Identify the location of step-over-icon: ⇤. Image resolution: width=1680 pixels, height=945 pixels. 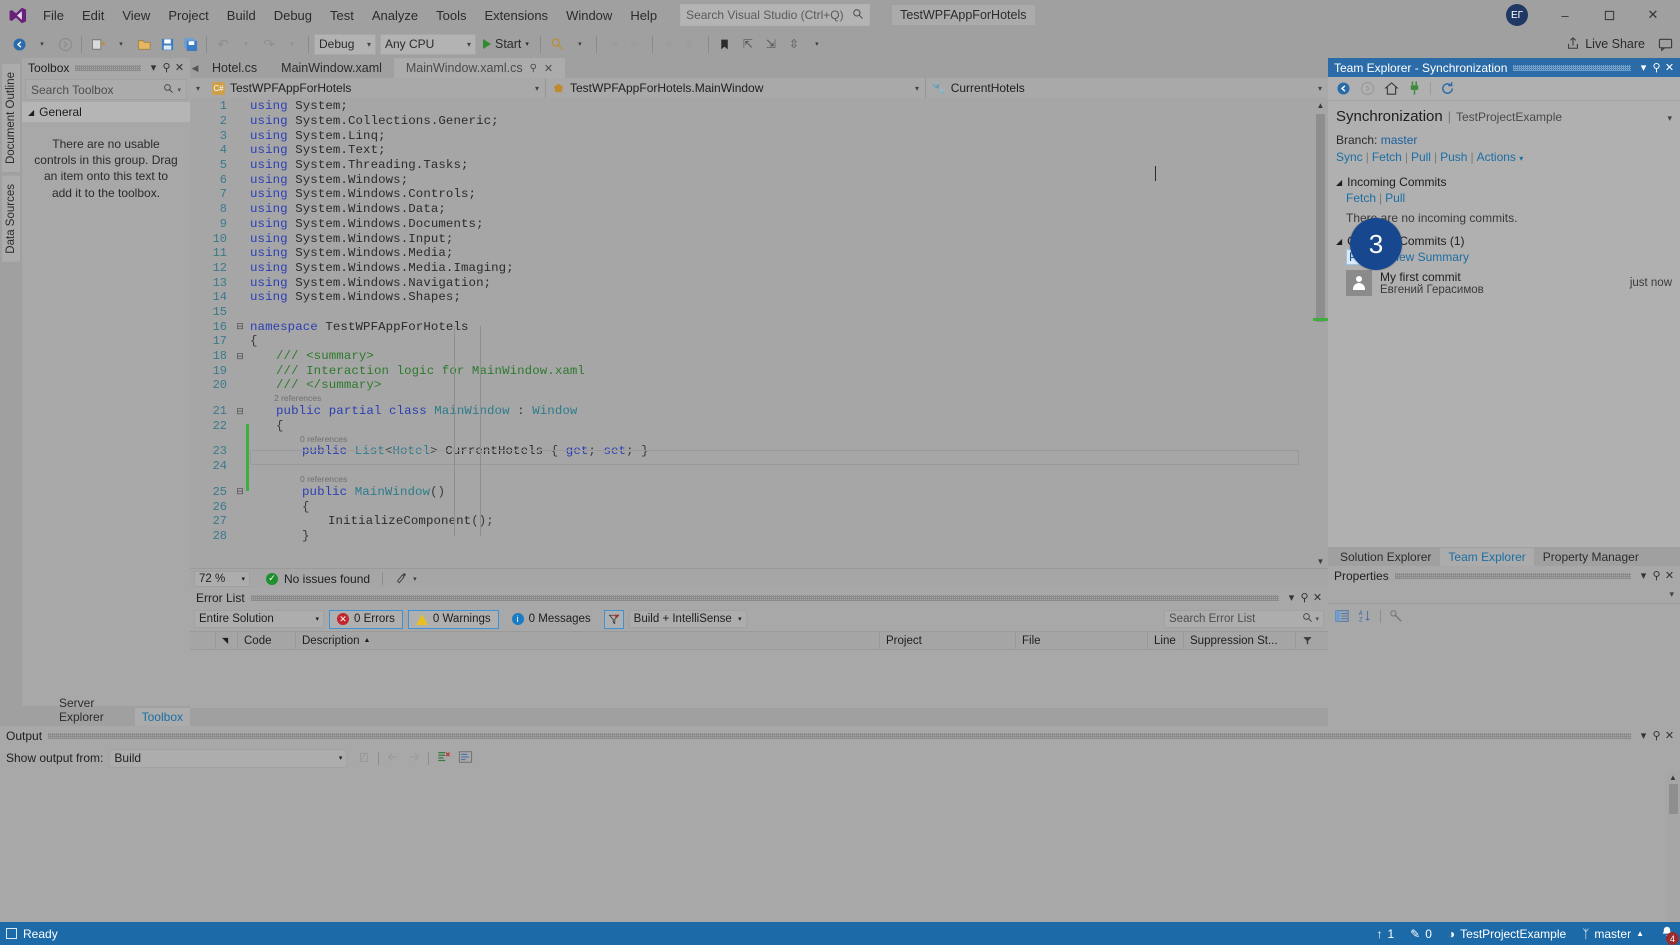
(636, 44).